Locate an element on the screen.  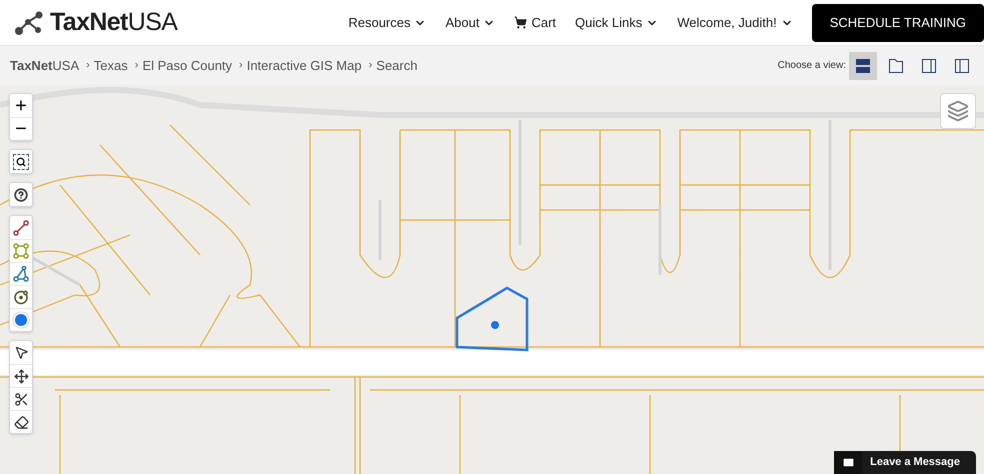
breadcrumb-link: El Paso County is located at coordinates (187, 66).